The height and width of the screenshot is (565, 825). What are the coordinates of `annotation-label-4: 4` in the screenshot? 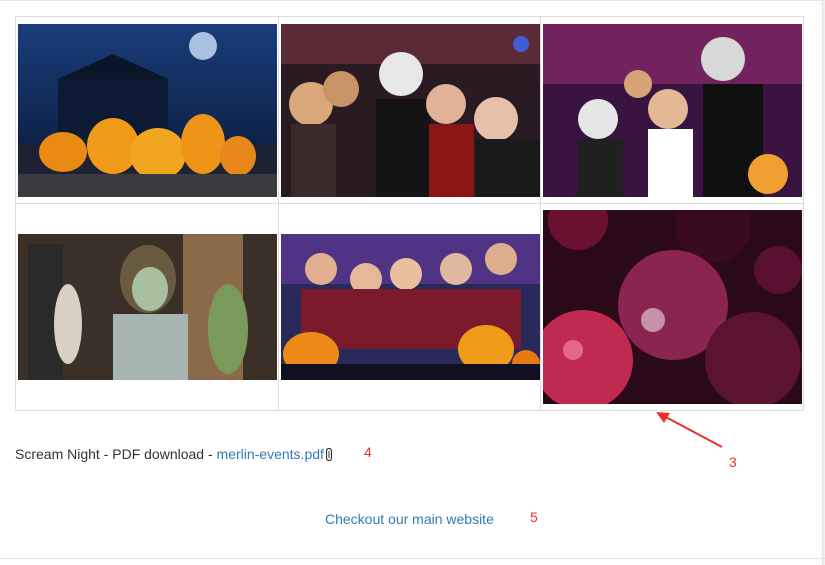 It's located at (368, 452).